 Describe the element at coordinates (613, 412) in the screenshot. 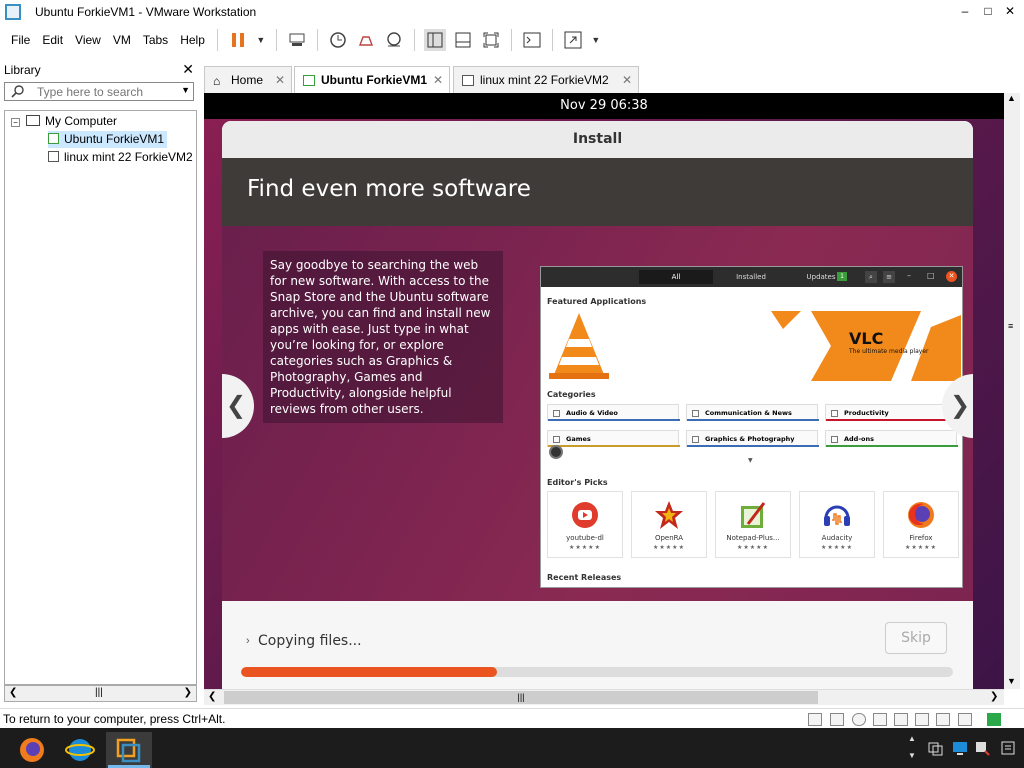

I see `category-audio-video: Audio & Video` at that location.